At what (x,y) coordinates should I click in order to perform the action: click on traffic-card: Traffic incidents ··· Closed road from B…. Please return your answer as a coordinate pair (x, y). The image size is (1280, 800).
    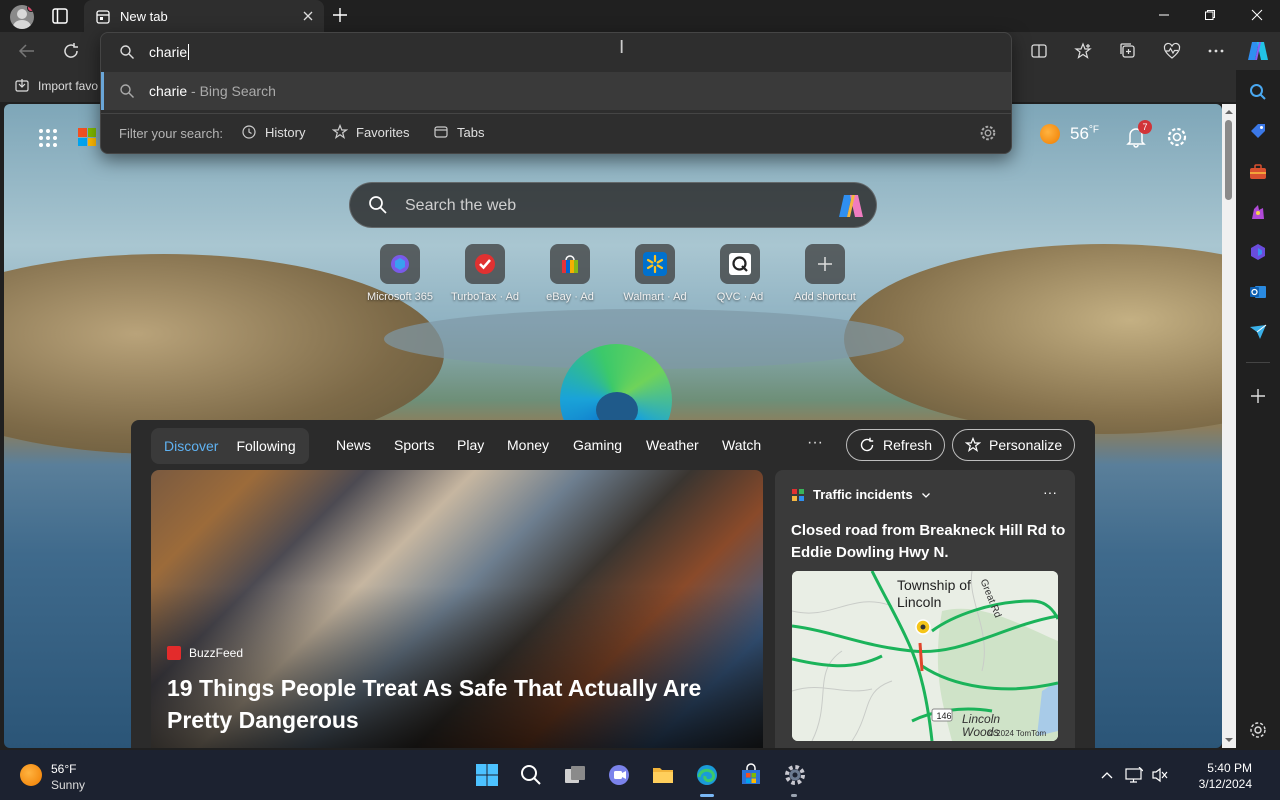
    Looking at the image, I should click on (925, 609).